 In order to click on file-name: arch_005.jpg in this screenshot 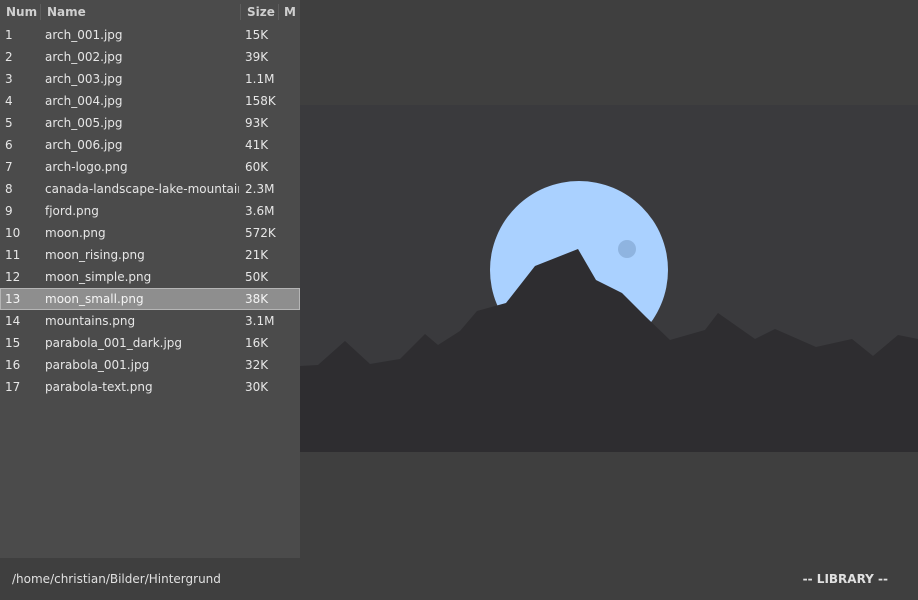, I will do `click(84, 123)`.